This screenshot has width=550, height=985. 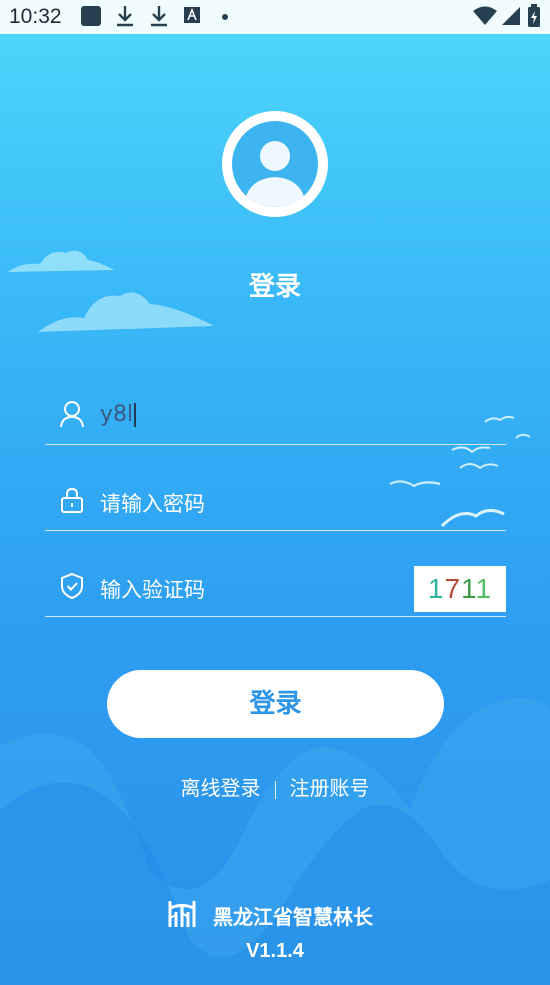 I want to click on app-square-icon, so click(x=91, y=16).